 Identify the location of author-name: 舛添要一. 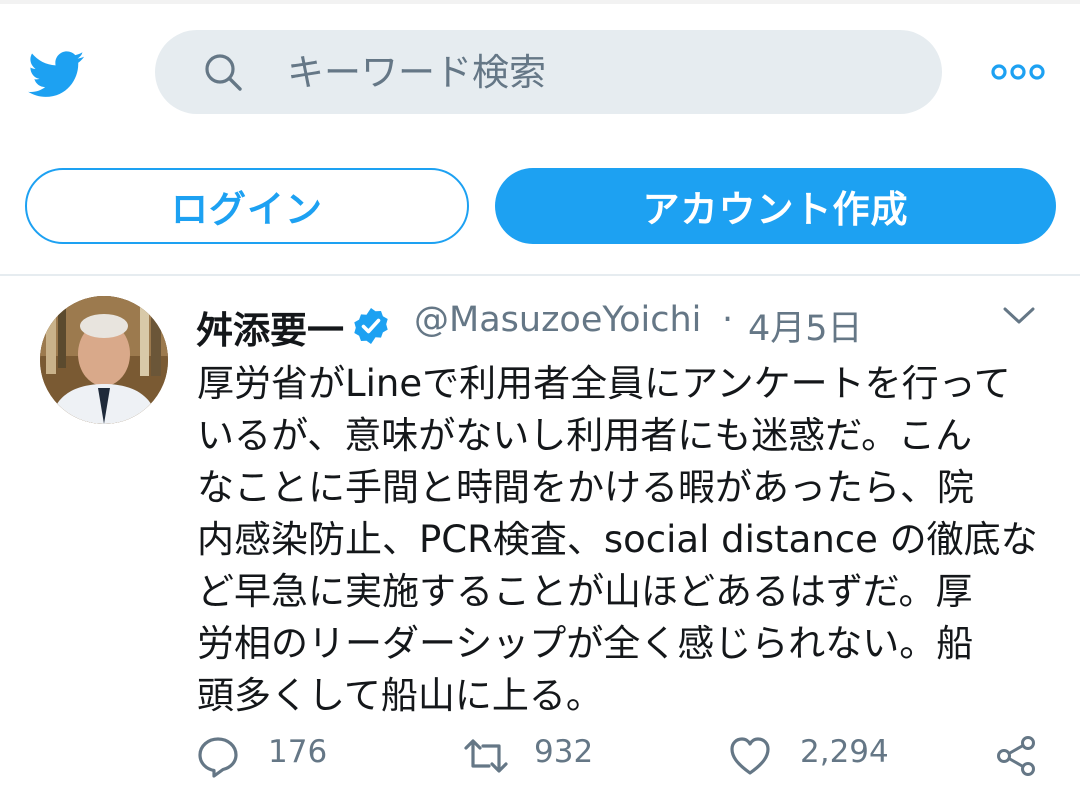
(270, 327).